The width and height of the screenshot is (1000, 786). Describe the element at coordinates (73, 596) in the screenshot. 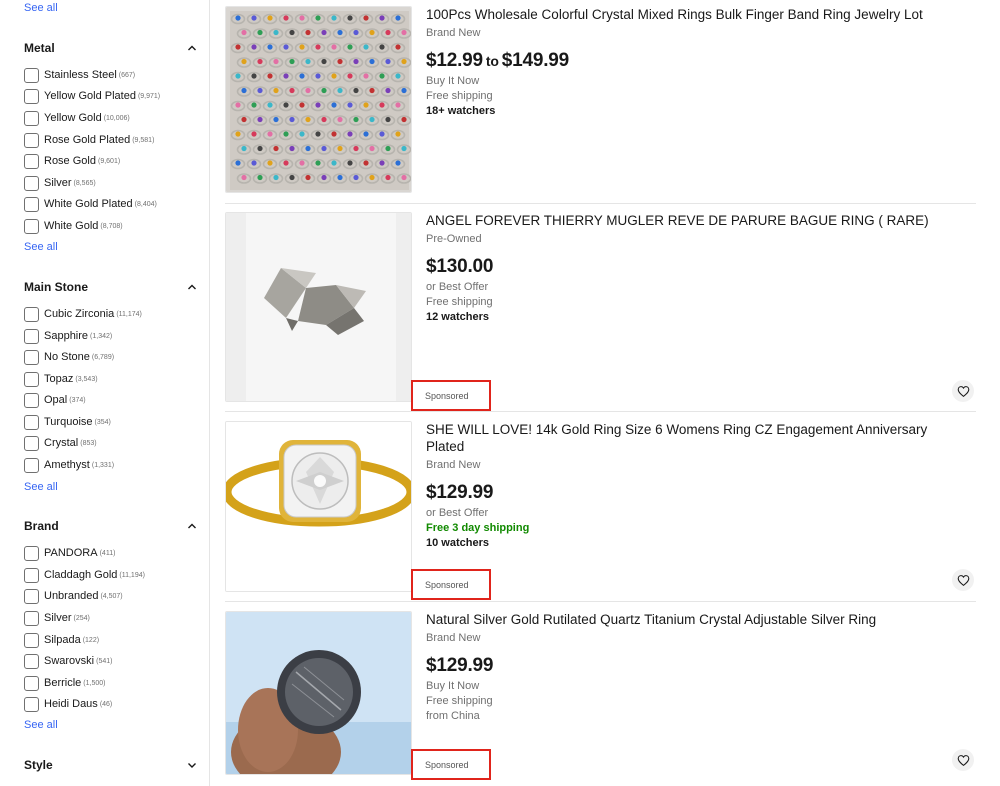

I see `filter-option-unbranded: Unbranded (4,507)` at that location.